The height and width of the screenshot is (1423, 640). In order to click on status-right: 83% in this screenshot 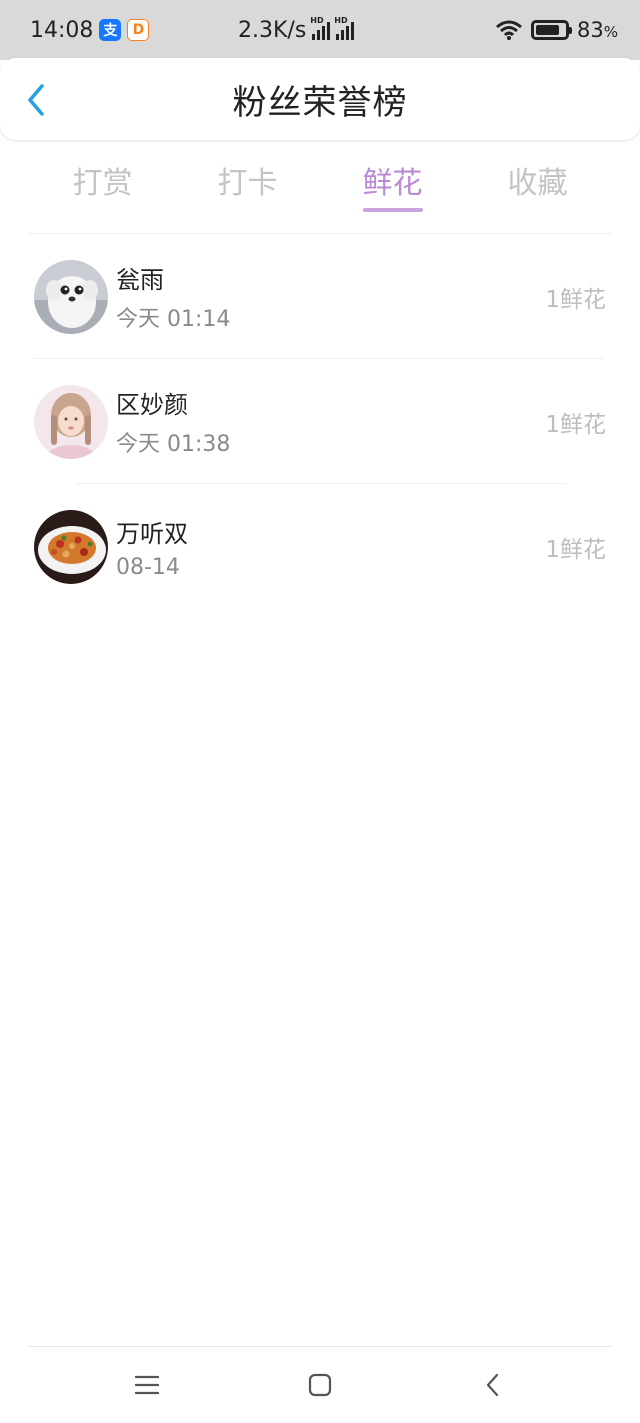, I will do `click(556, 30)`.